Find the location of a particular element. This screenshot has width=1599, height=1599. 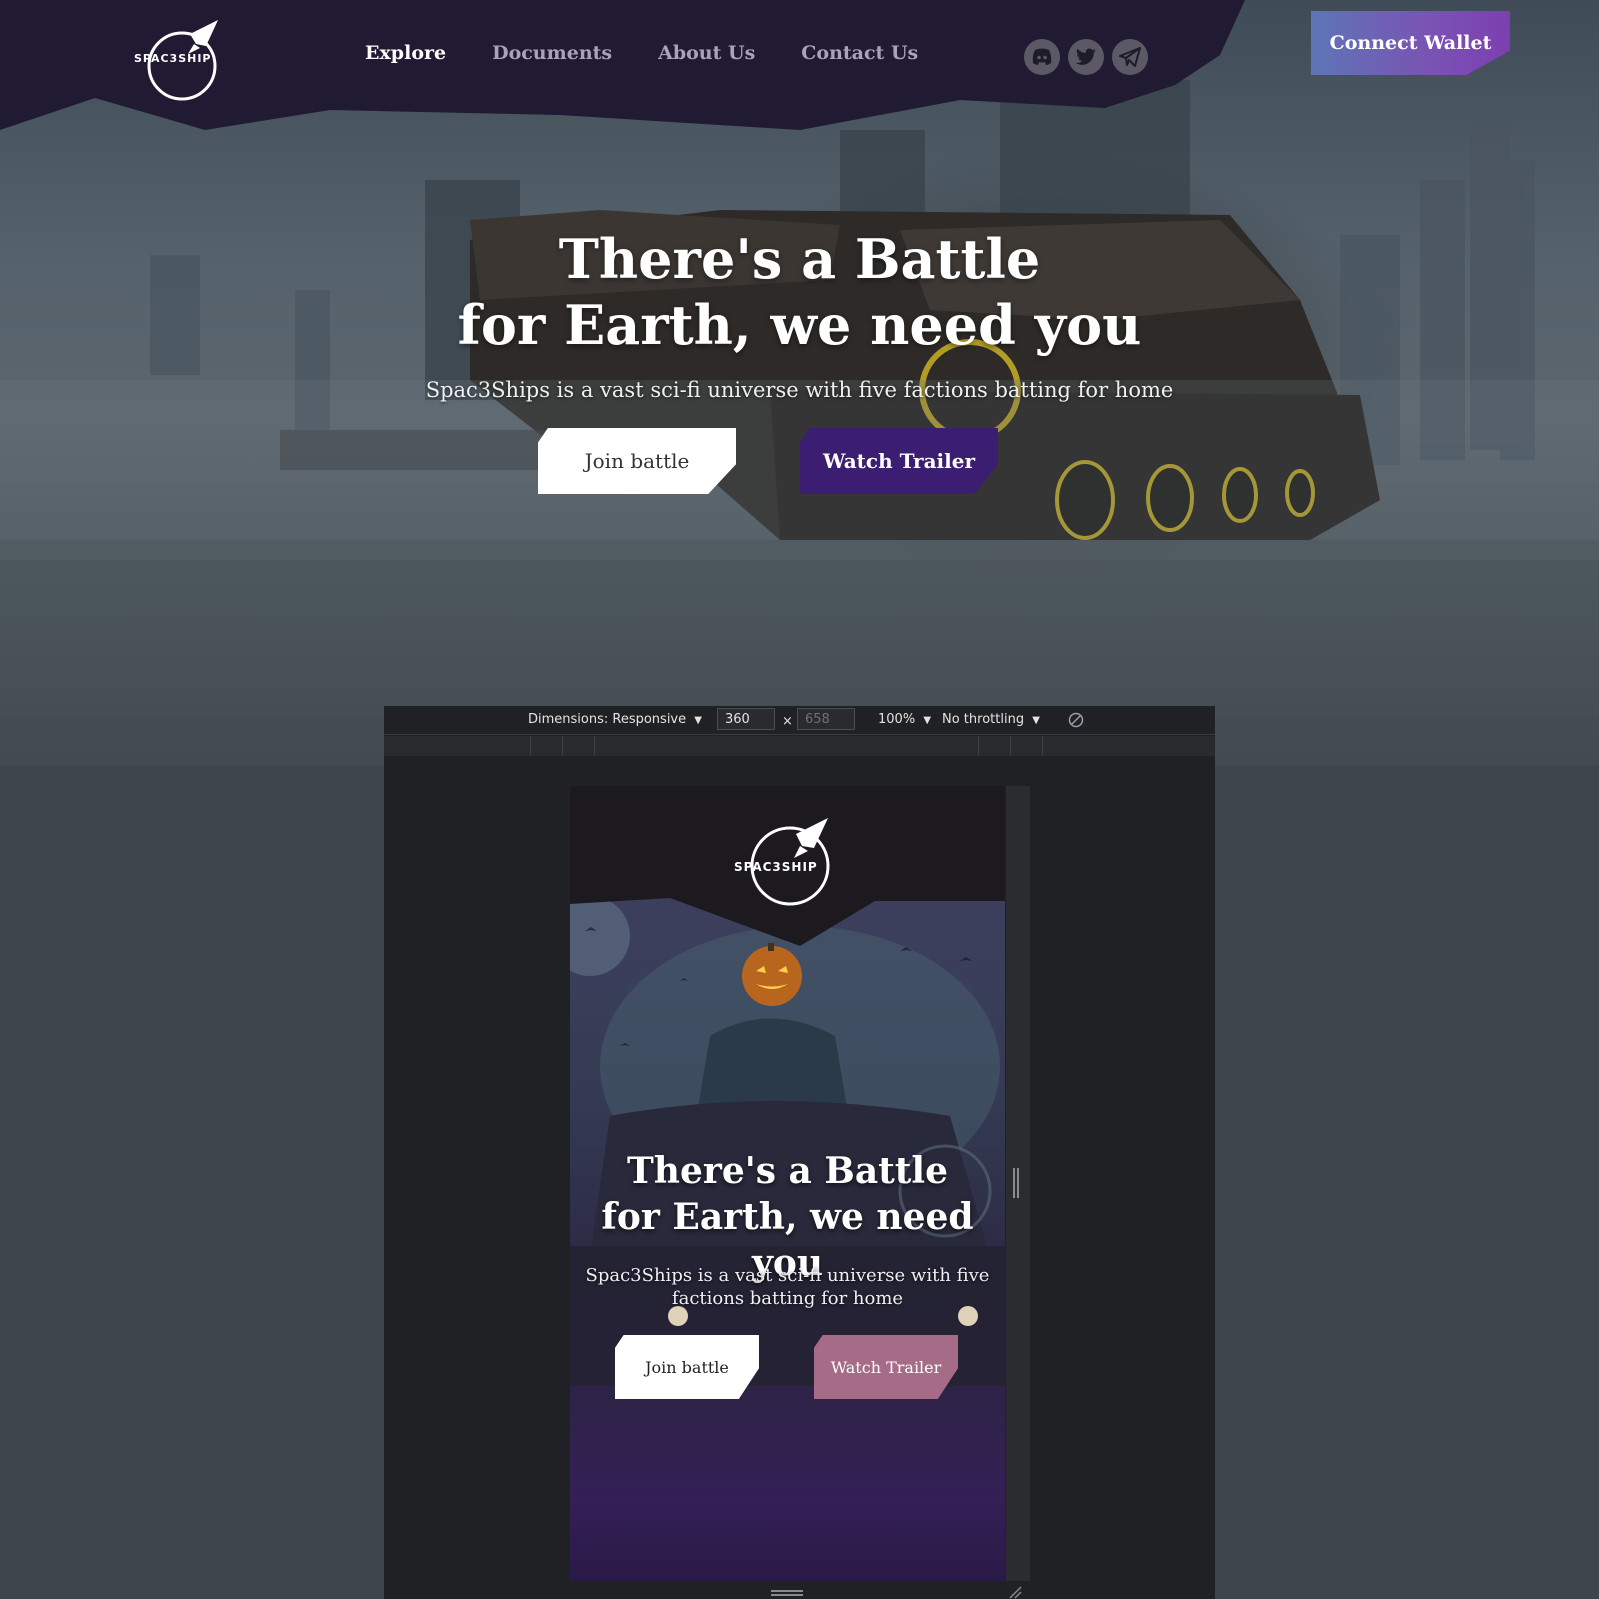

dimensions-dropdown: Dimensions: Responsive ▼ is located at coordinates (615, 719).